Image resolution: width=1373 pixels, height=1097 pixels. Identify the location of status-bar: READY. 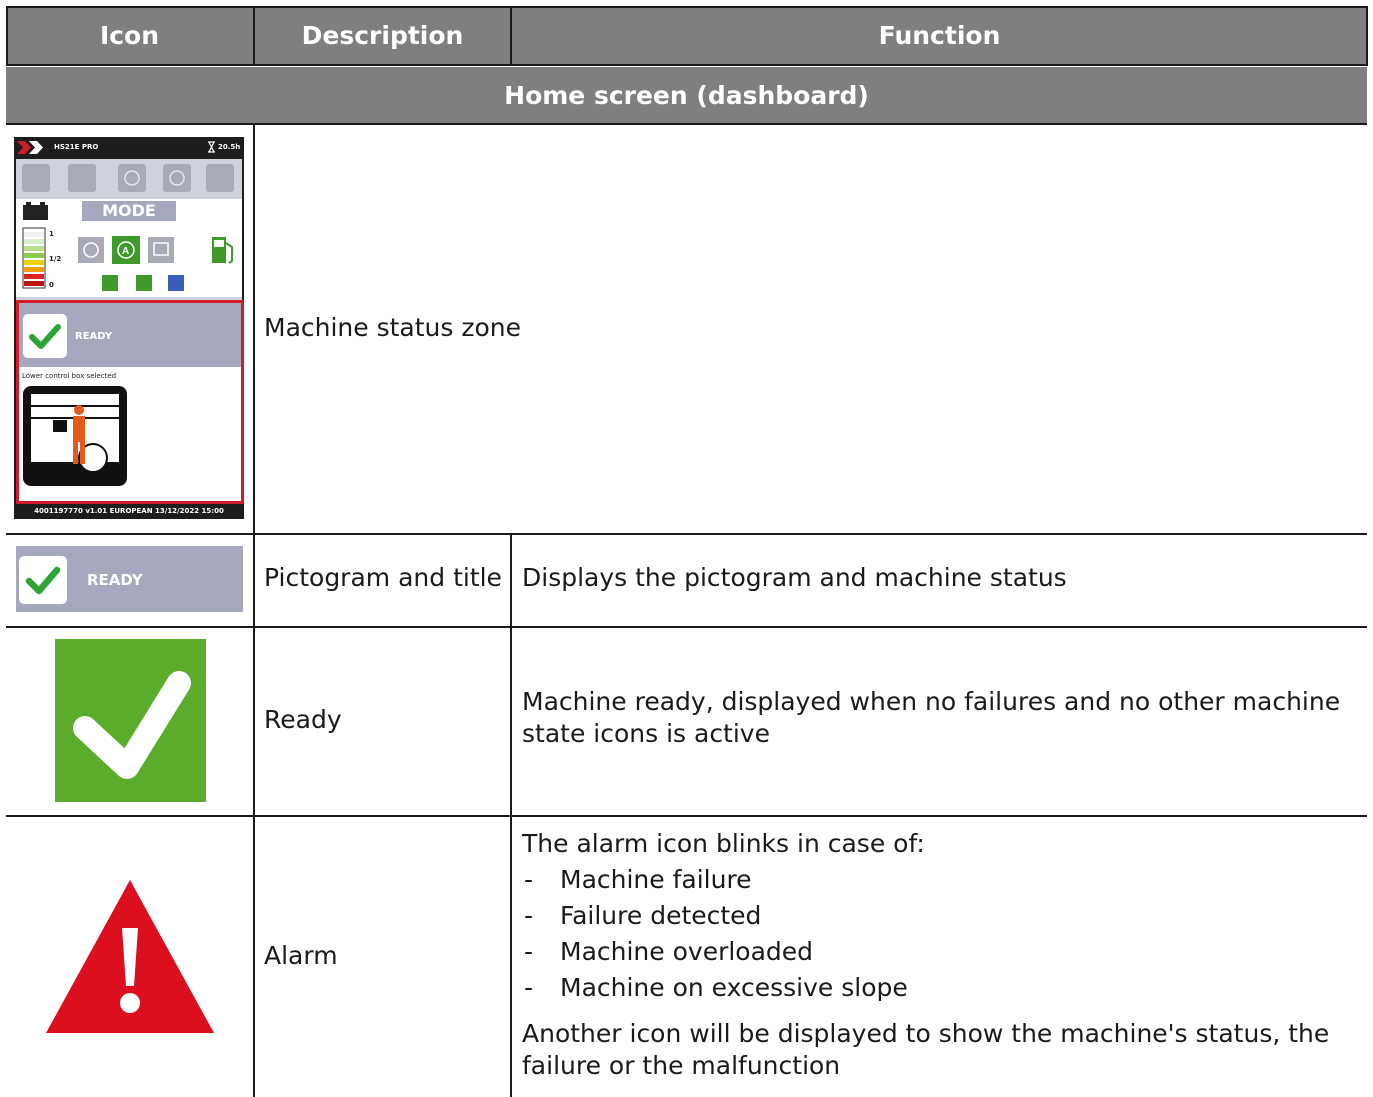
(130, 335).